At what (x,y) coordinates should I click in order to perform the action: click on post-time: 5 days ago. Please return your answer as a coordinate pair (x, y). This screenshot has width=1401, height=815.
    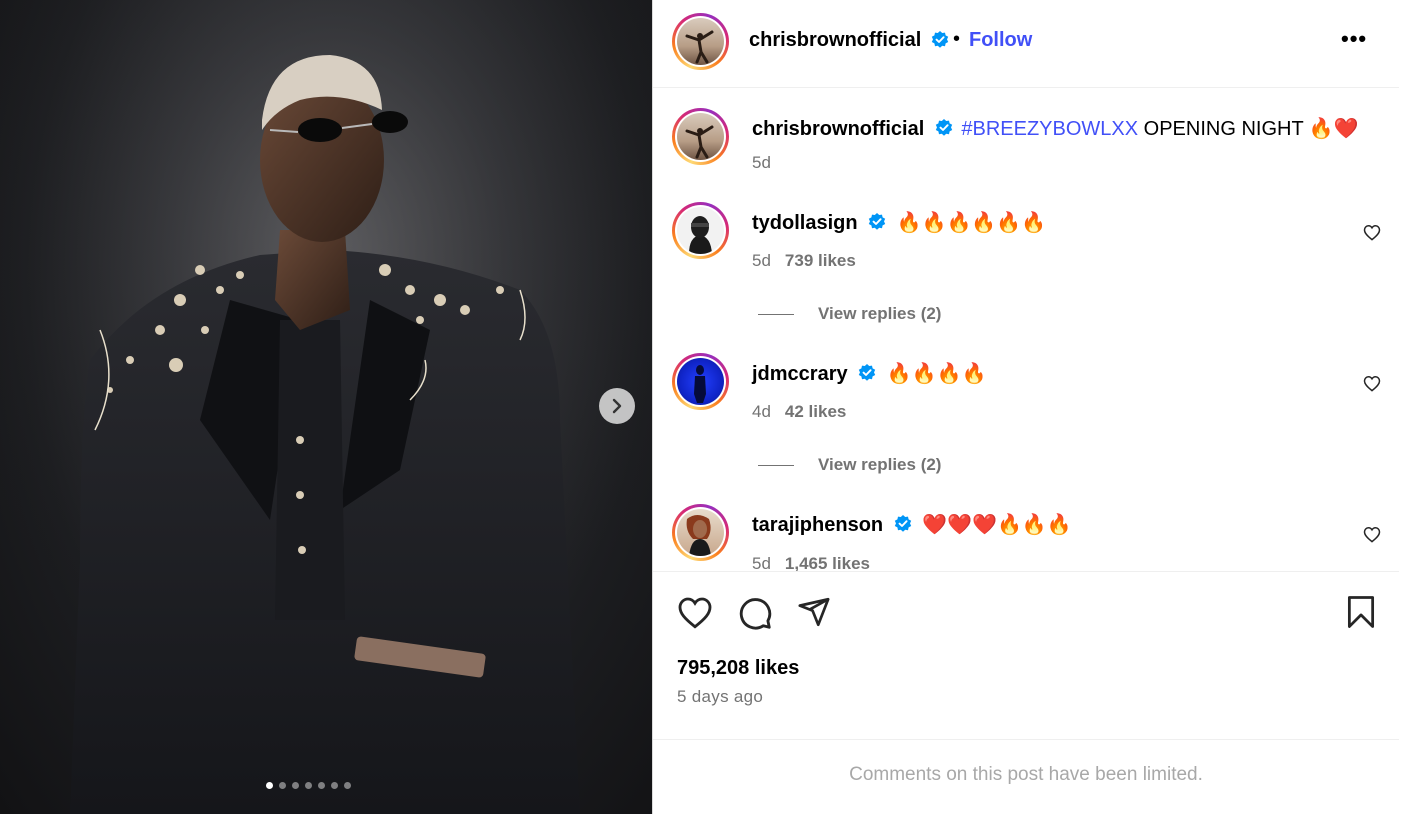
    Looking at the image, I should click on (720, 696).